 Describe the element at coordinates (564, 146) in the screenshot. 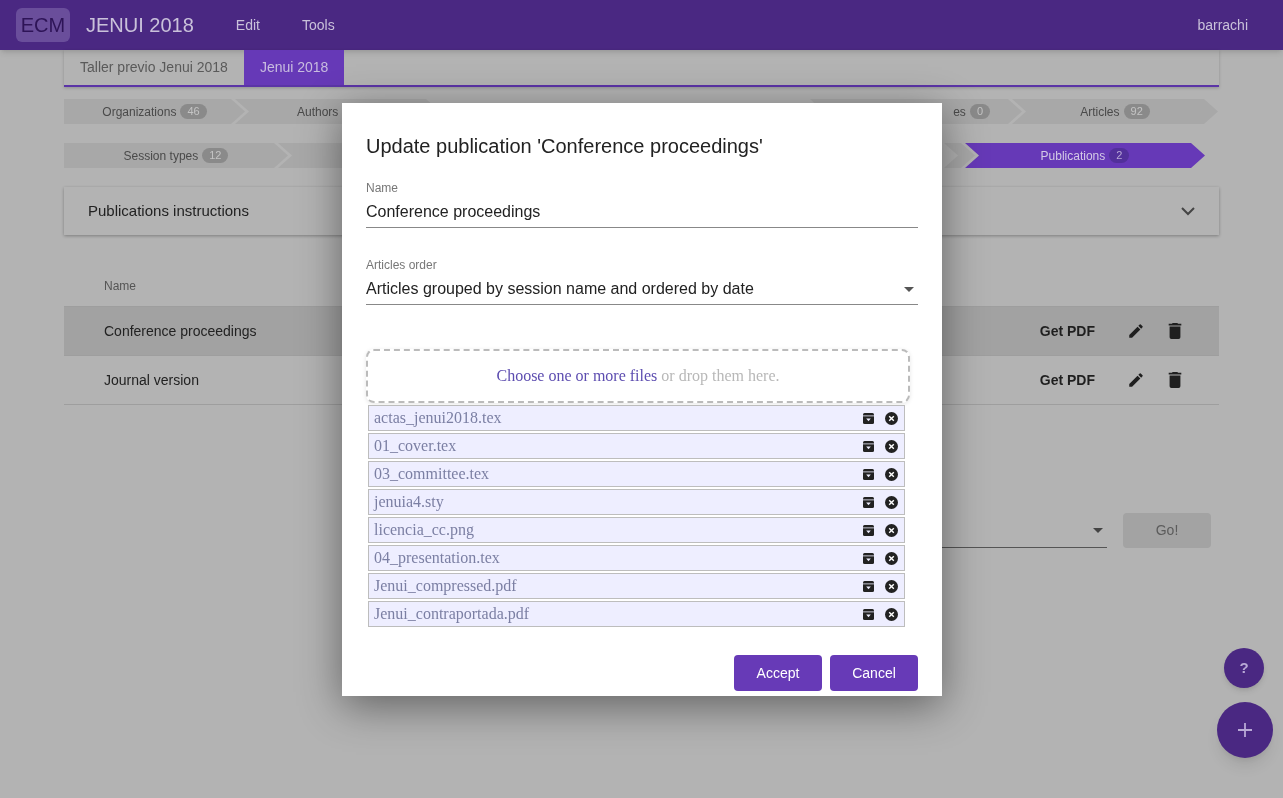

I see `dialog-title: Update publication 'Conference proceedings'` at that location.